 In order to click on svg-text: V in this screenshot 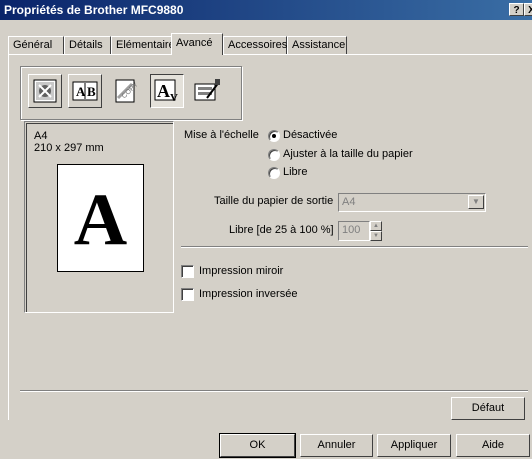, I will do `click(174, 97)`.